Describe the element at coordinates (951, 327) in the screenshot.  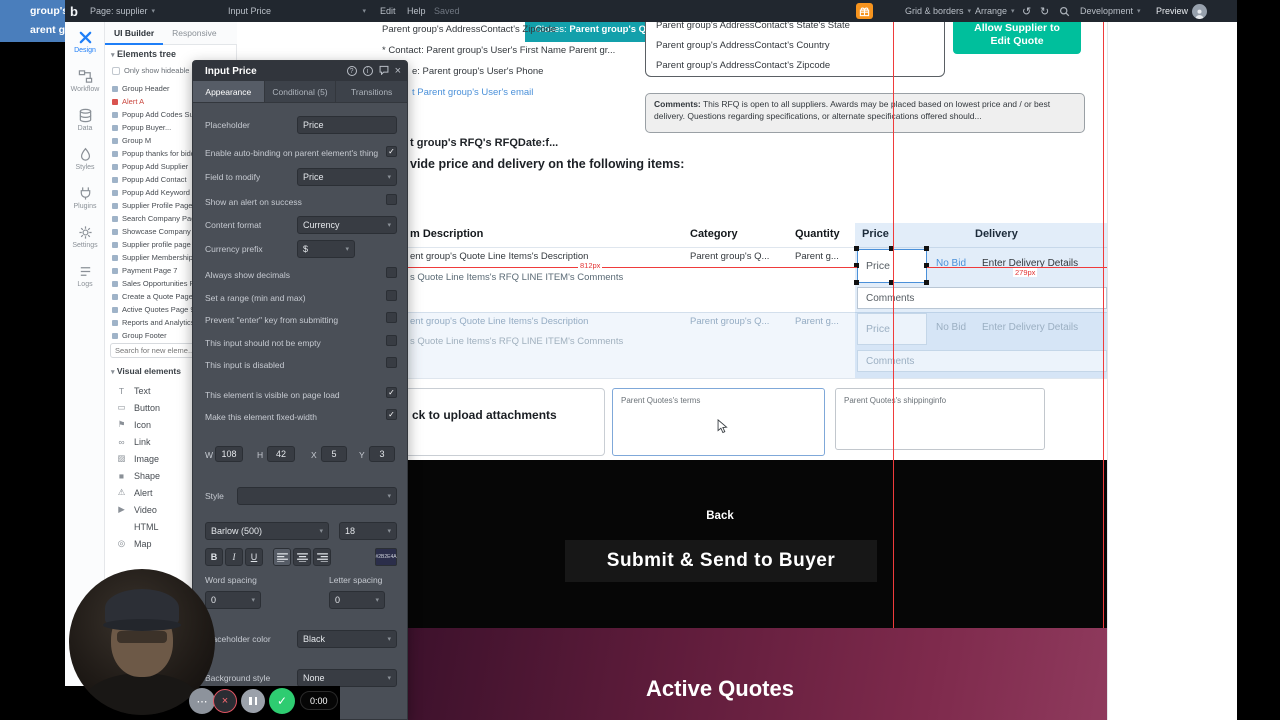
I see `row2-no-bid-link: No Bid` at that location.